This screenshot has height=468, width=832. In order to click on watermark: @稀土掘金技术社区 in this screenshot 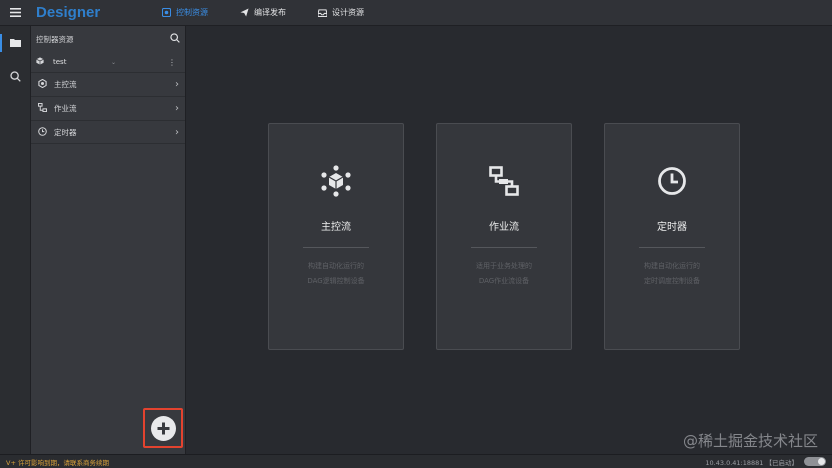, I will do `click(750, 441)`.